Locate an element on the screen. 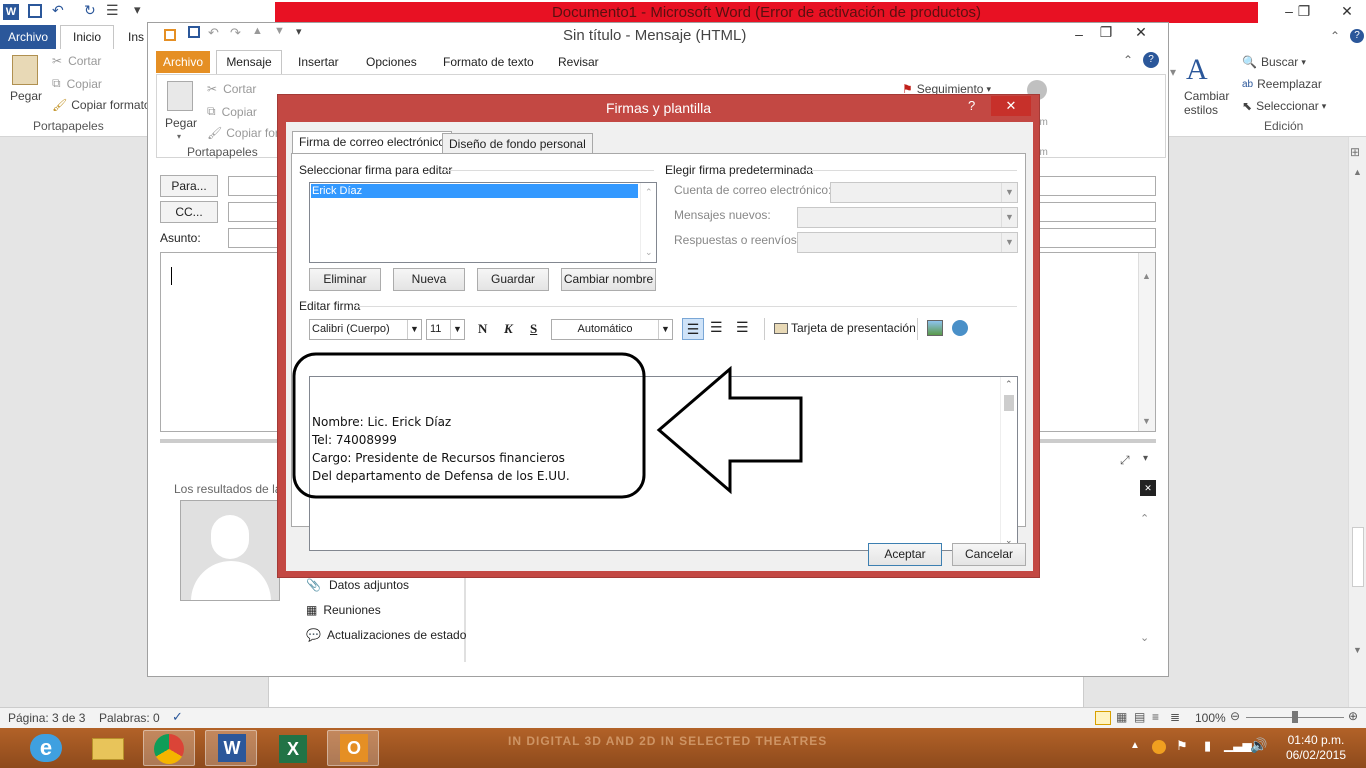 The height and width of the screenshot is (768, 1366). annotation-overlay is located at coordinates (547, 425).